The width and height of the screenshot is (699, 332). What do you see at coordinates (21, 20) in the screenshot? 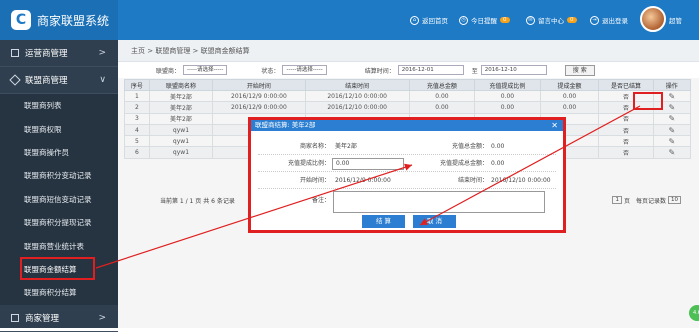
I see `logo-icon: C` at bounding box center [21, 20].